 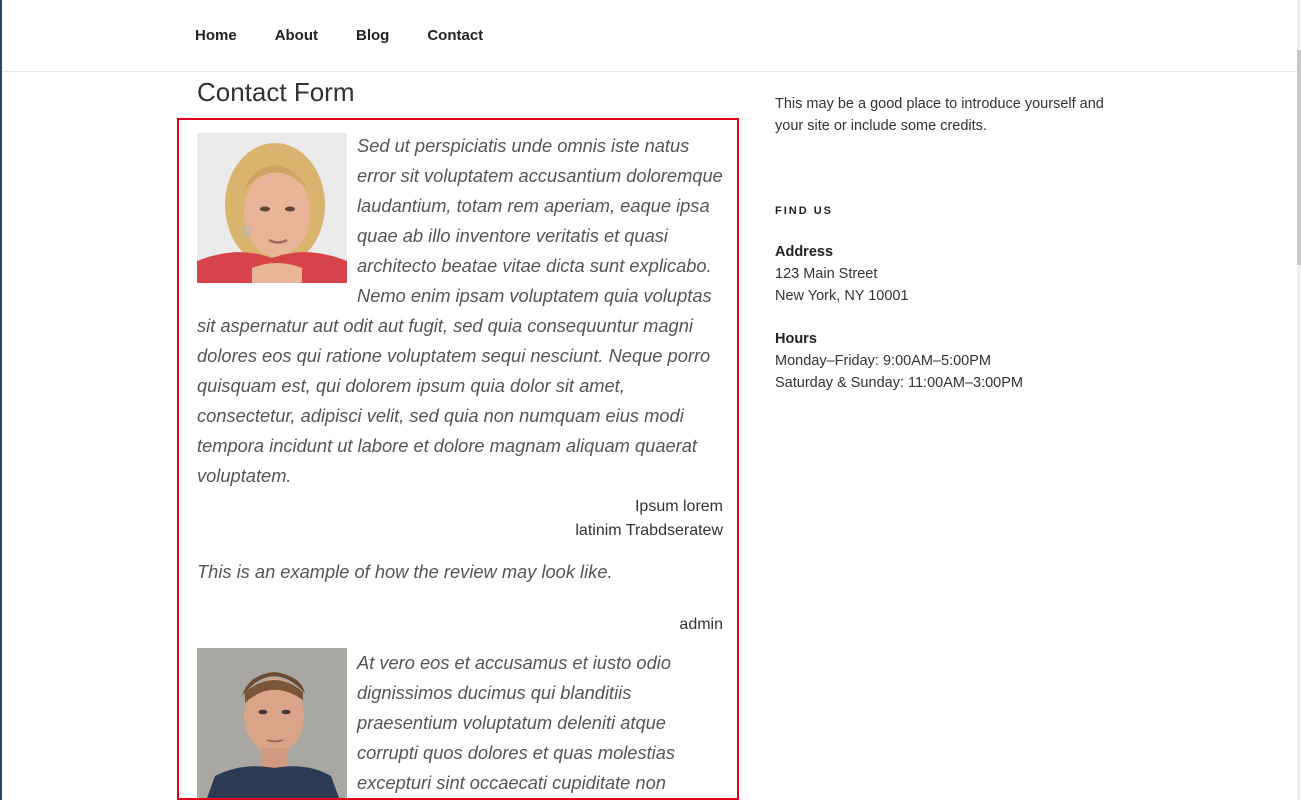 I want to click on address-line: 123 Main Street, so click(x=826, y=274).